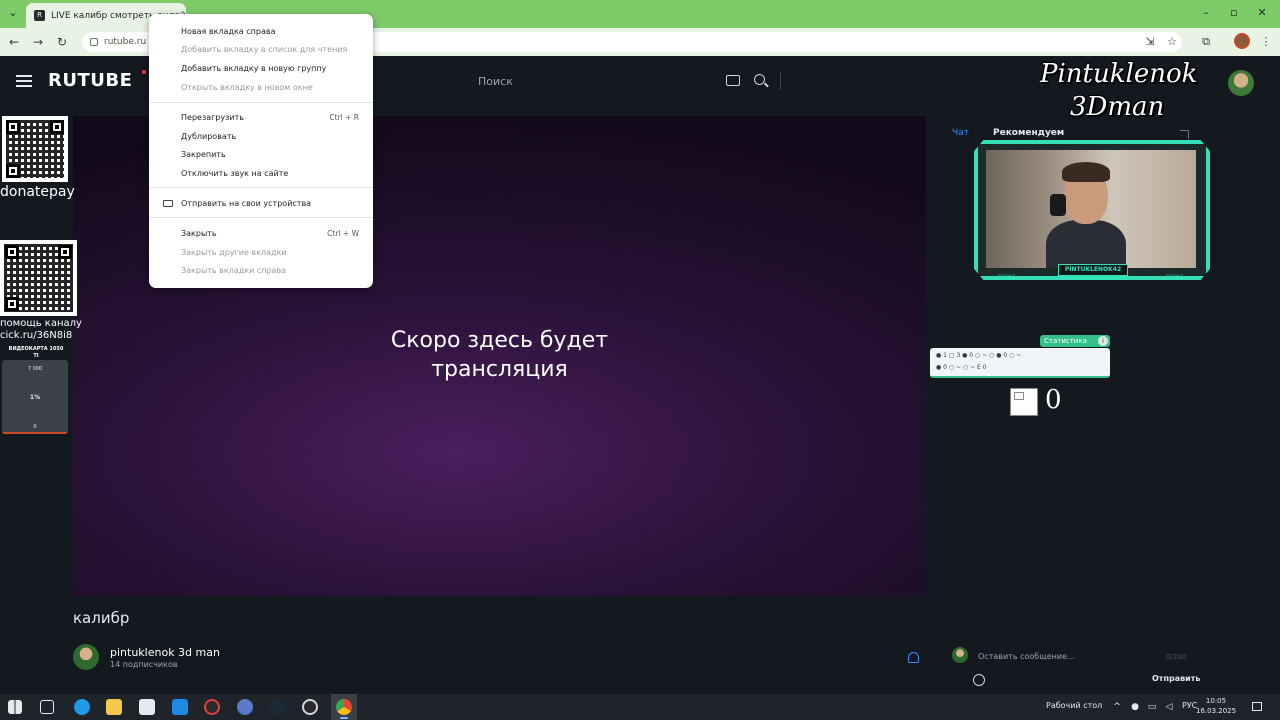 The width and height of the screenshot is (1280, 720). What do you see at coordinates (499, 369) in the screenshot?
I see `player-message-line2: трансляция` at bounding box center [499, 369].